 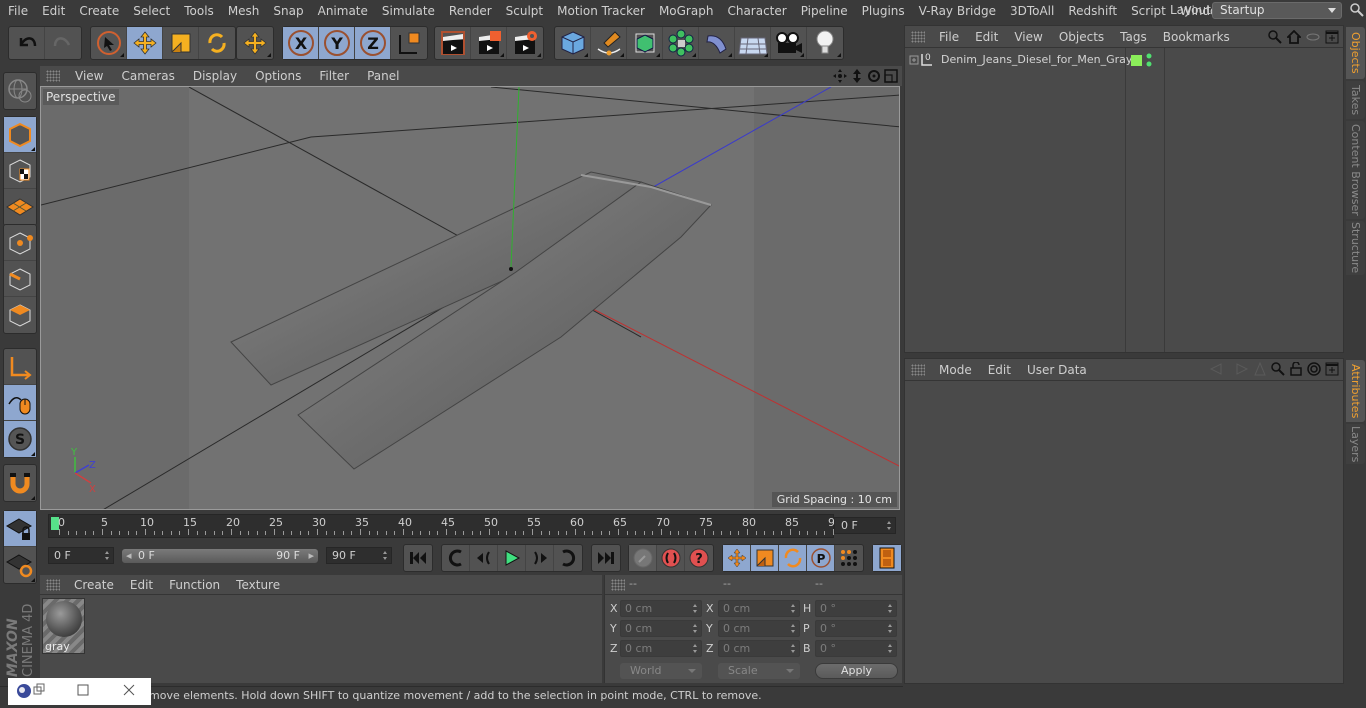 I want to click on render-settings-button, so click(x=525, y=43).